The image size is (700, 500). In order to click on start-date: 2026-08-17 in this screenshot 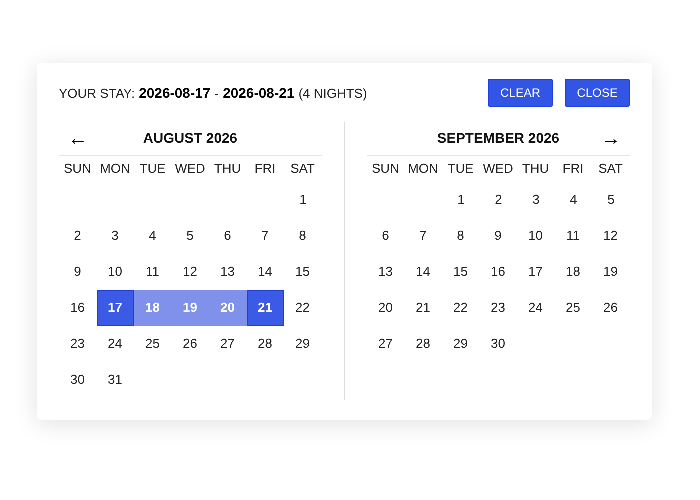, I will do `click(175, 93)`.